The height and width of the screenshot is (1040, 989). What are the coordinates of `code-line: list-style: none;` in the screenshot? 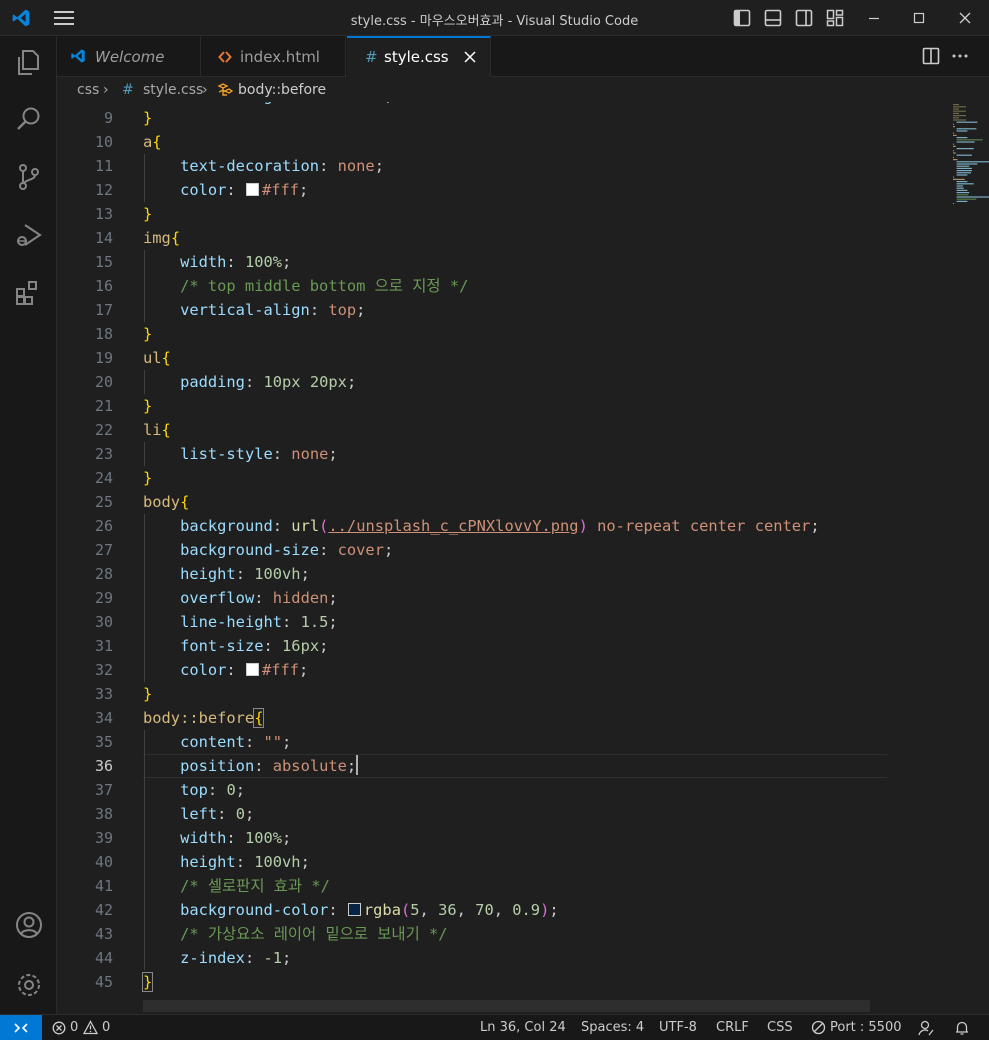 It's located at (240, 454).